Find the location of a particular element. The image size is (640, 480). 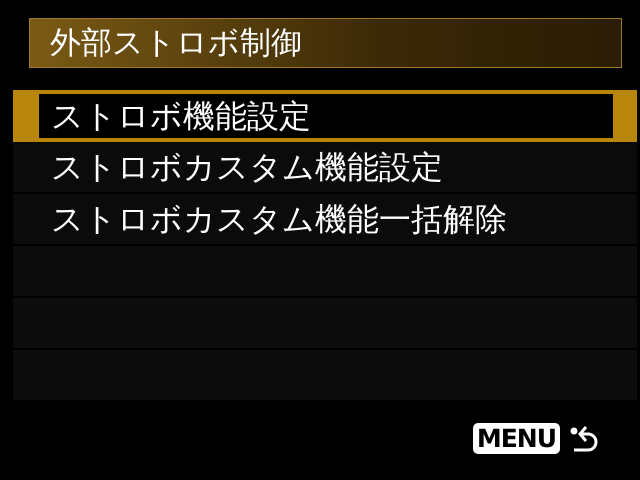

menu-title: 外部ストロボ制御 is located at coordinates (325, 43).